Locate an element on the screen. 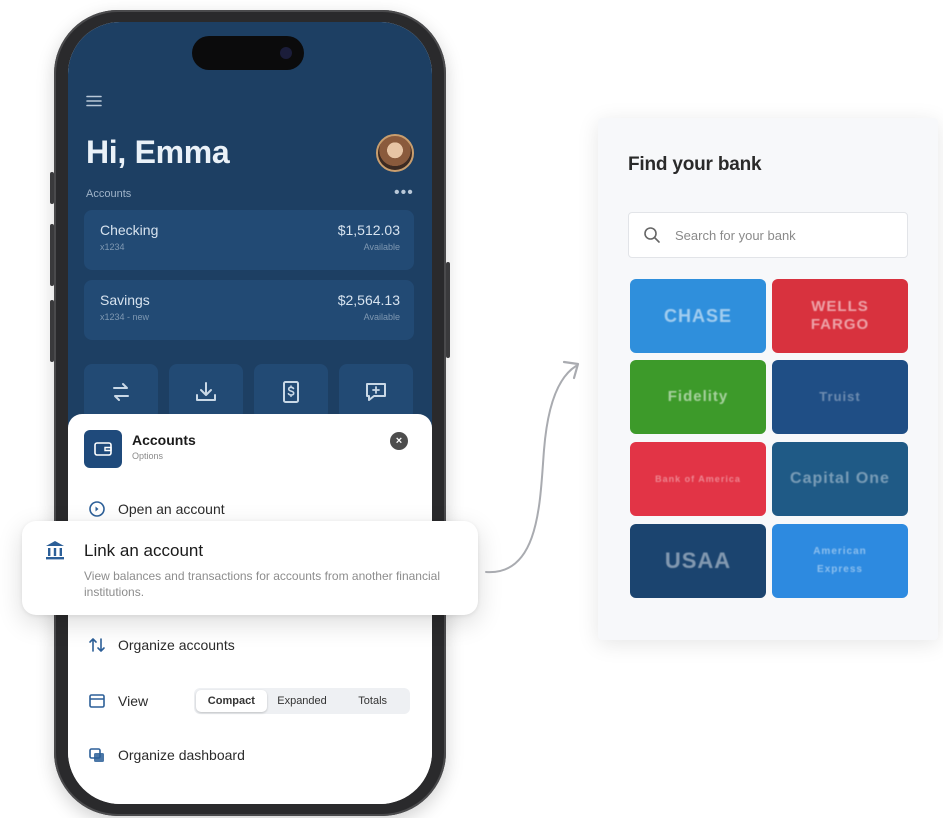  bank-name: Fidelity is located at coordinates (698, 396).